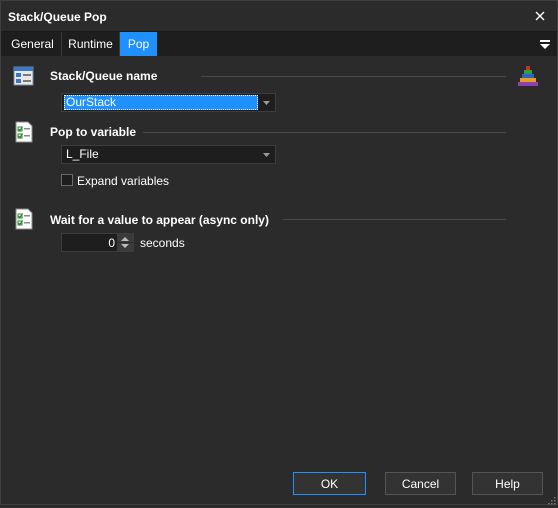 This screenshot has height=508, width=558. Describe the element at coordinates (138, 44) in the screenshot. I see `tab-pop: Pop` at that location.